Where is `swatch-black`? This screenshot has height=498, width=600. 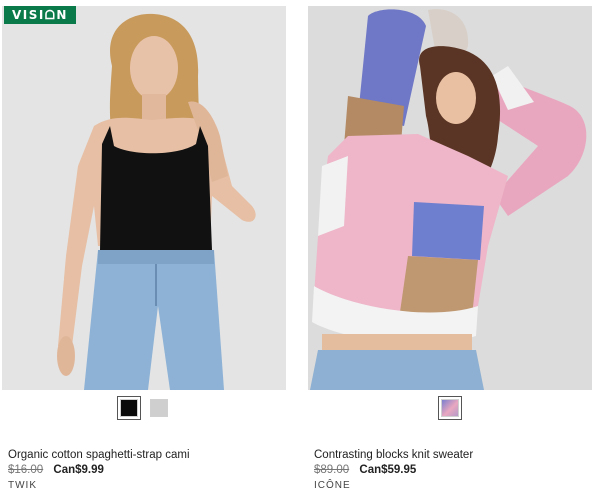
swatch-black is located at coordinates (129, 408).